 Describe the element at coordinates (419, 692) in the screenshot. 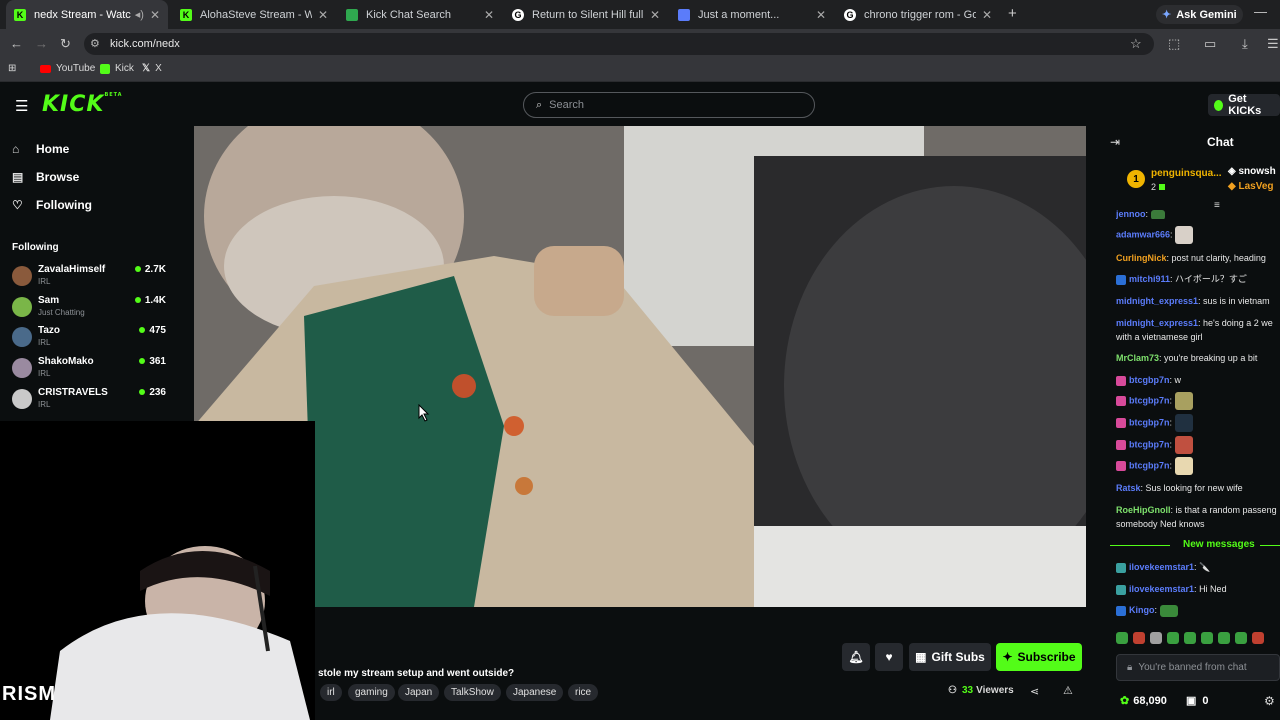

I see `tag: Japan` at that location.